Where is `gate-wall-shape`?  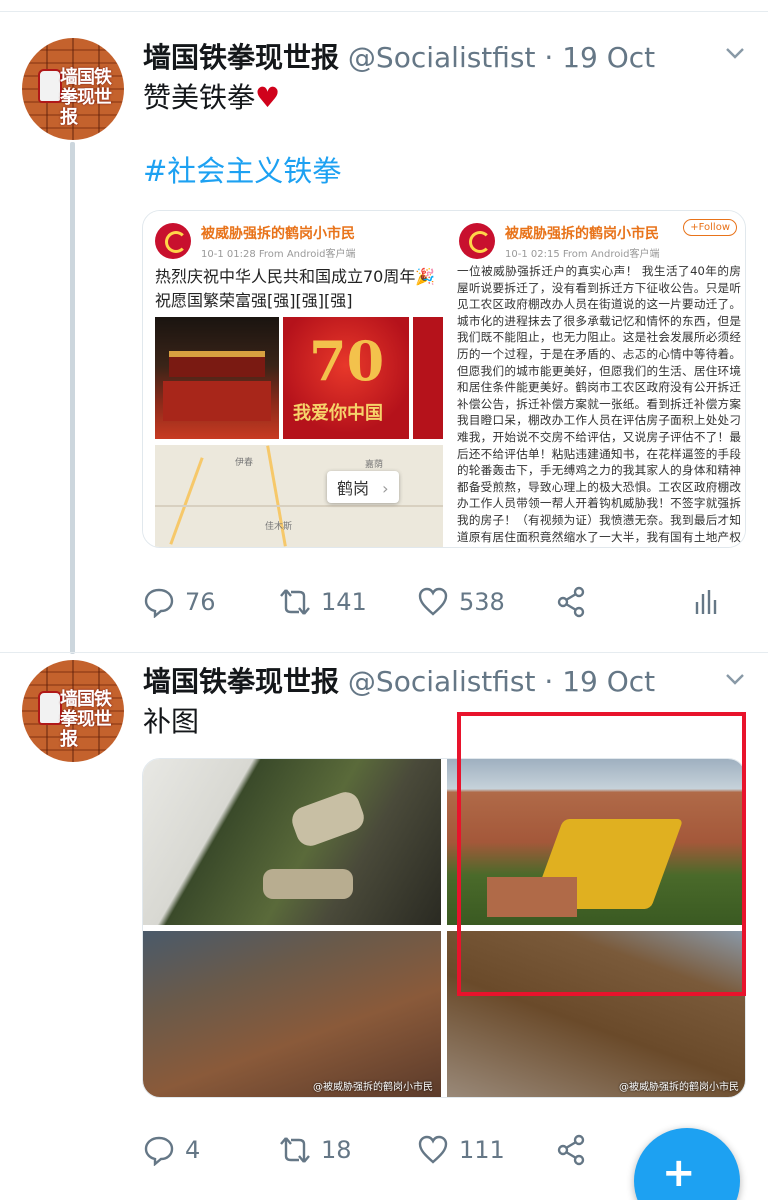
gate-wall-shape is located at coordinates (217, 401).